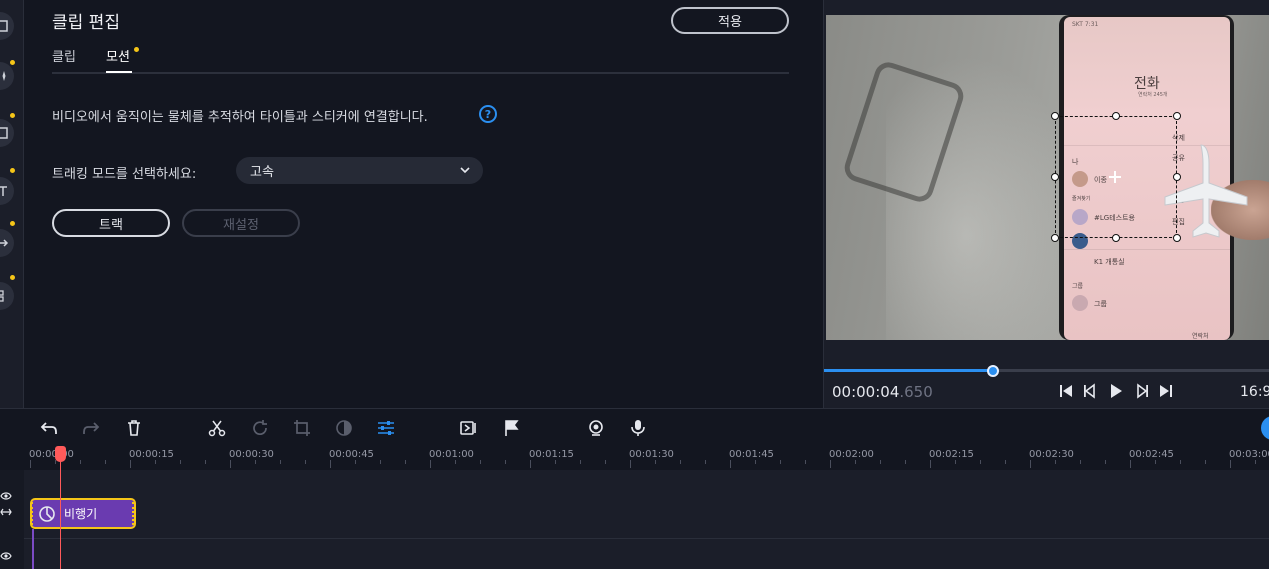 This screenshot has width=1269, height=569. What do you see at coordinates (4, 133) in the screenshot?
I see `rectangle-icon` at bounding box center [4, 133].